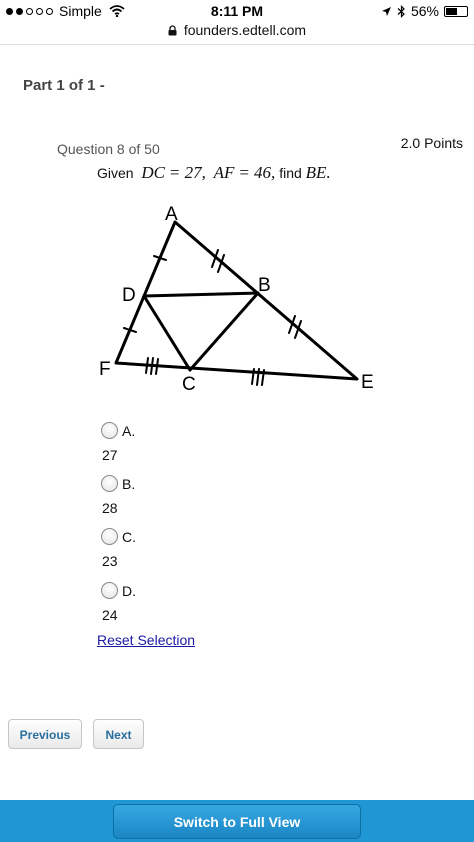 This screenshot has height=842, width=474. What do you see at coordinates (110, 508) in the screenshot?
I see `choice-value-b: 28` at bounding box center [110, 508].